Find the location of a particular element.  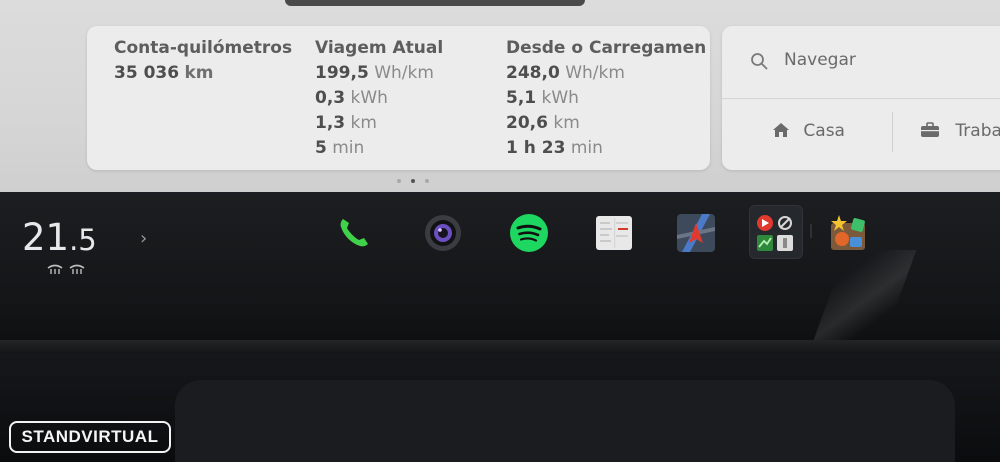

current-trip-row: 199,5 Wh/km is located at coordinates (379, 73).